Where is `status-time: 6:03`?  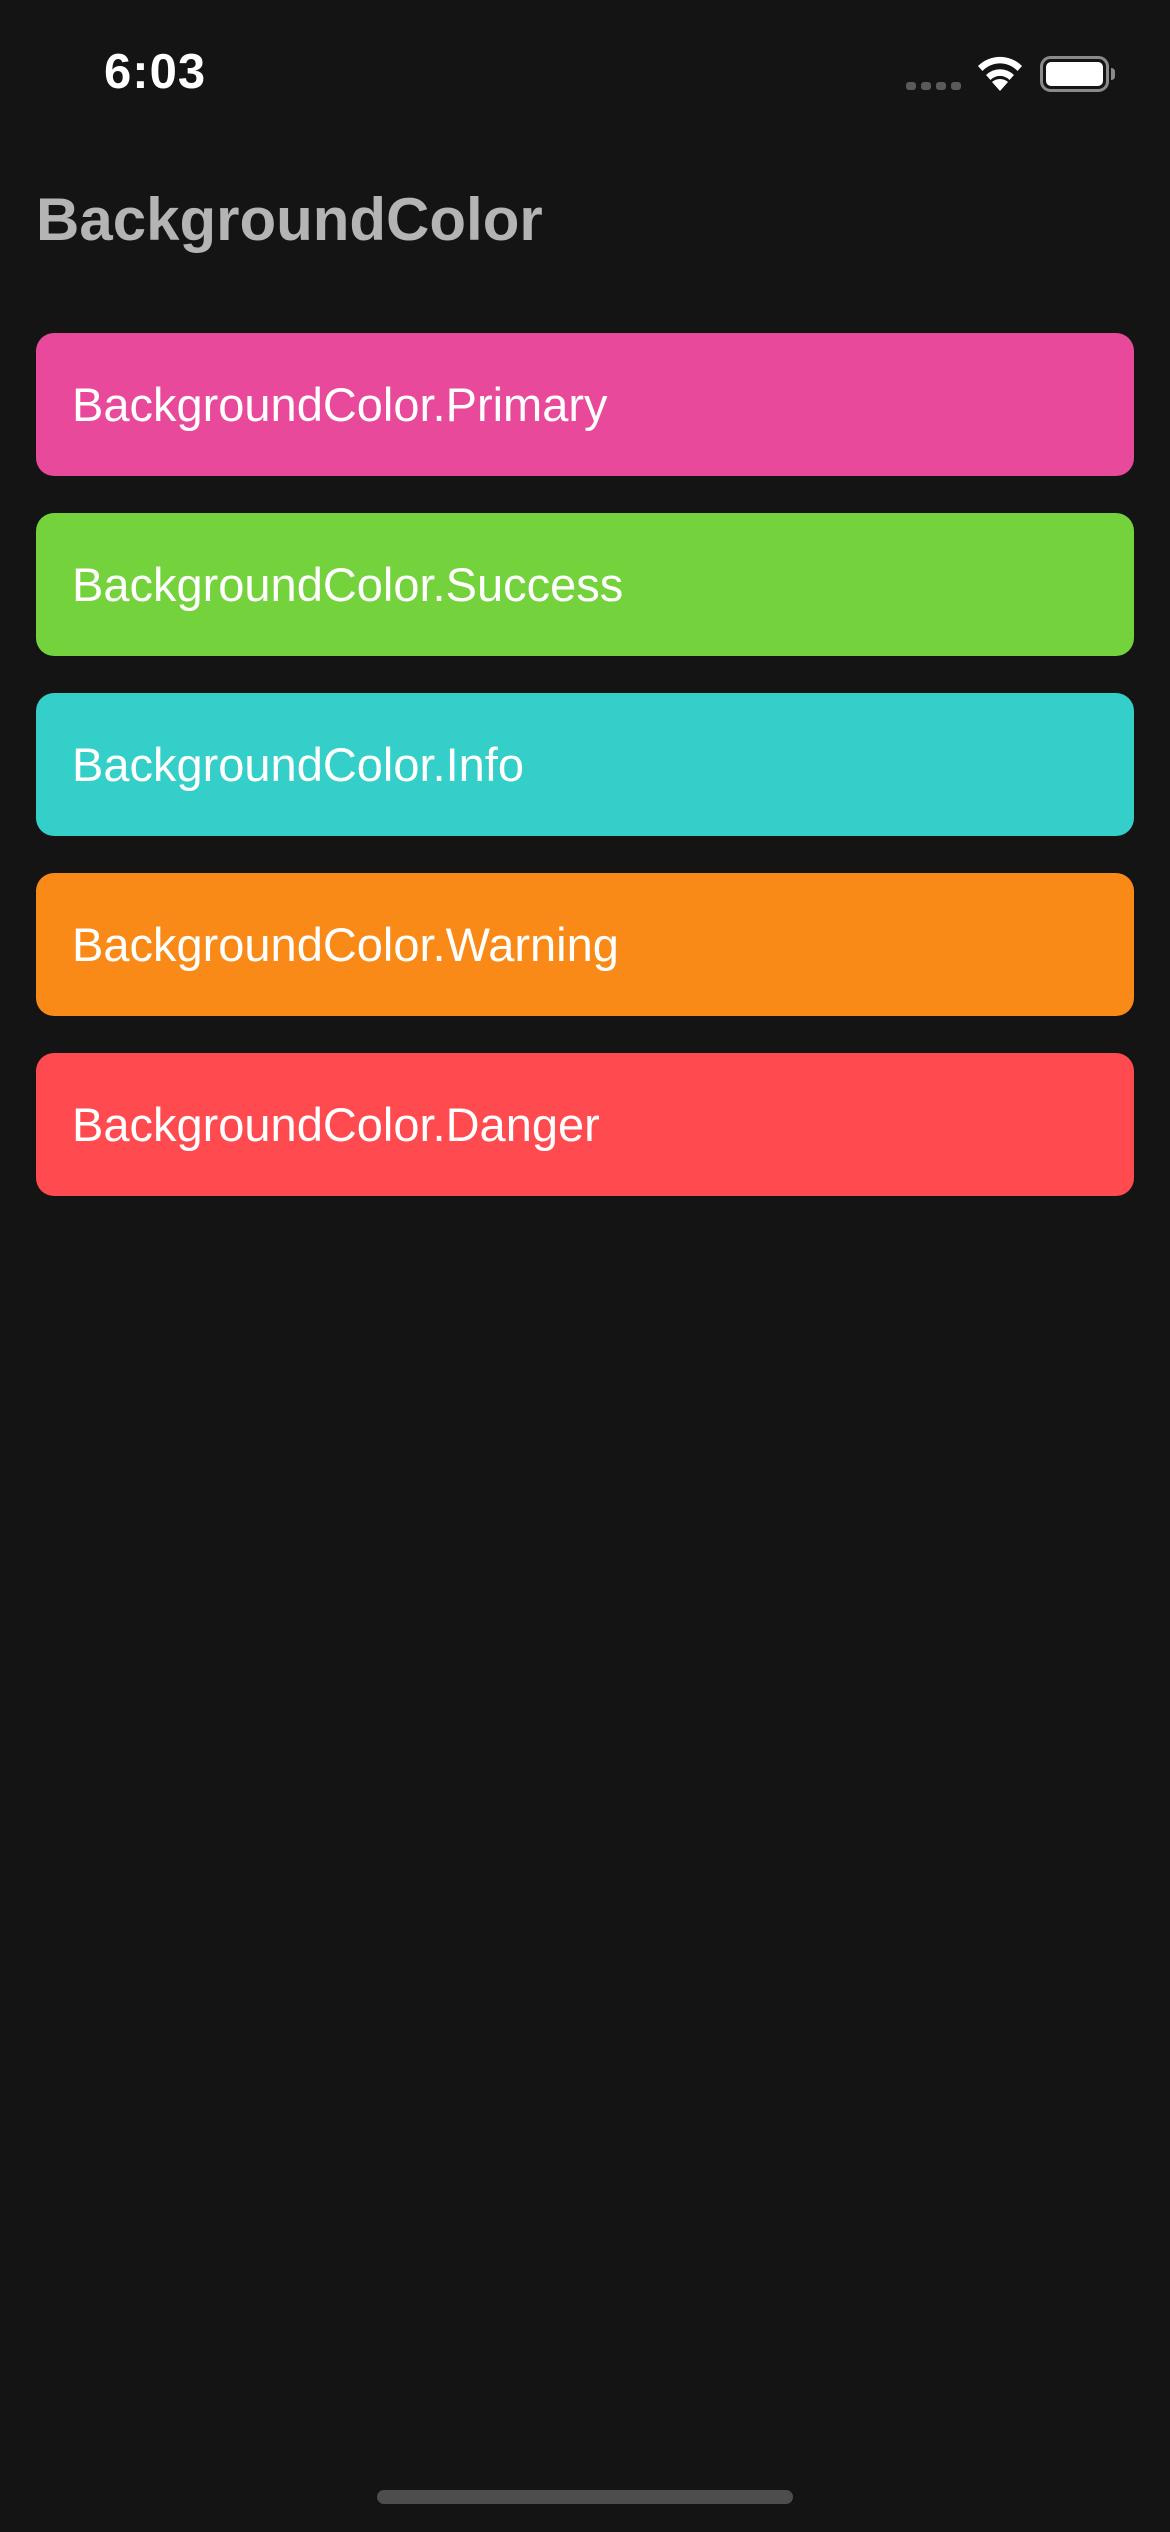 status-time: 6:03 is located at coordinates (155, 72).